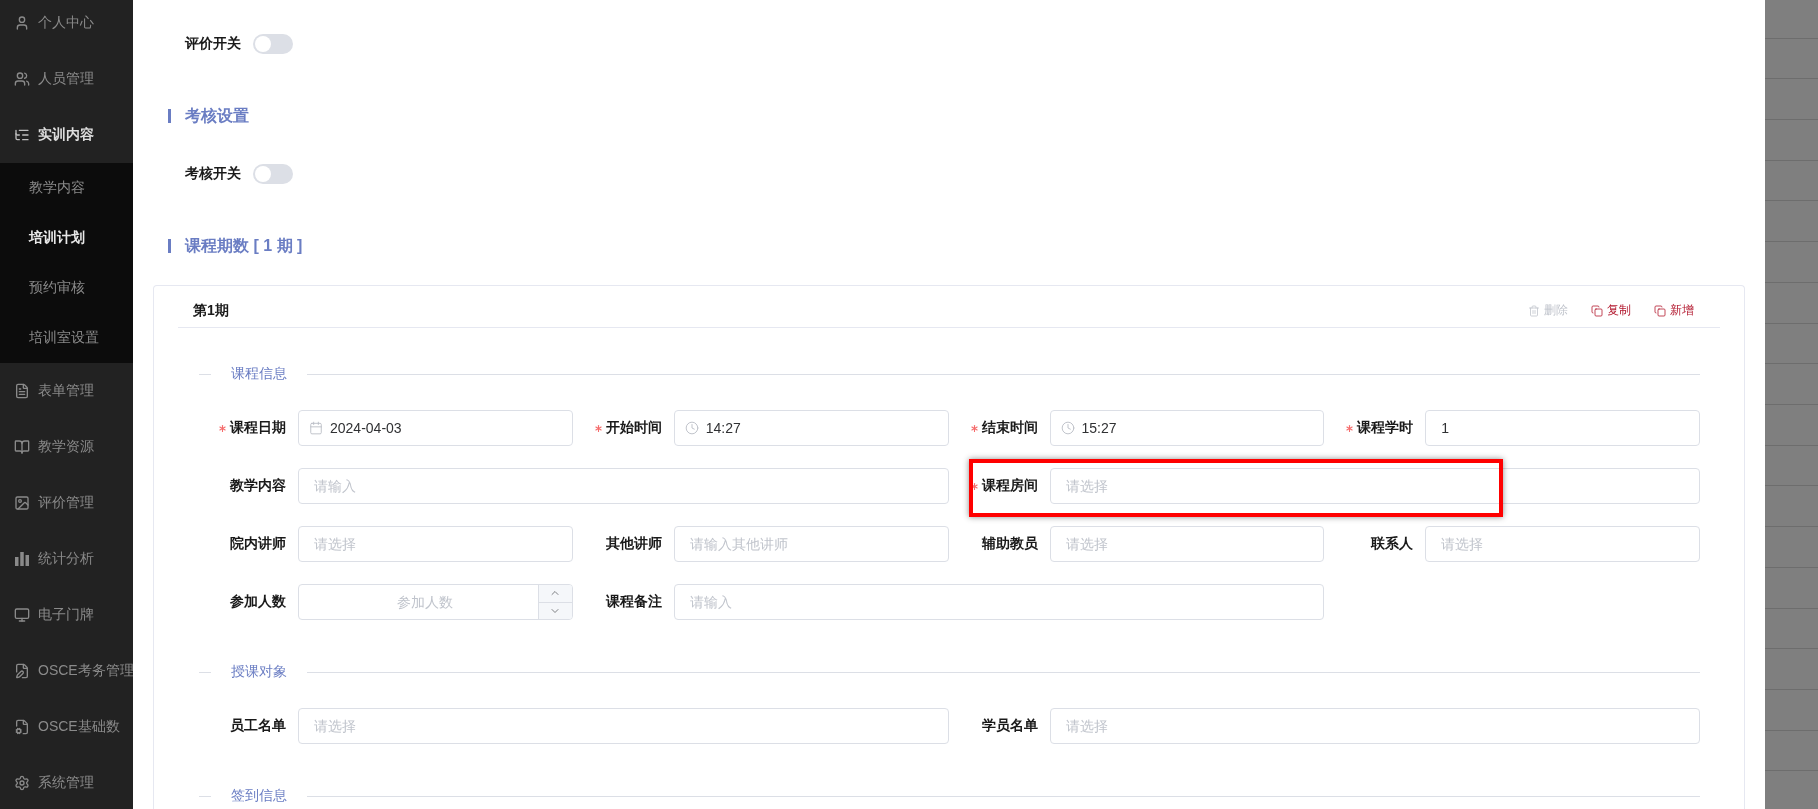  I want to click on field-label: 课程日期, so click(258, 428).